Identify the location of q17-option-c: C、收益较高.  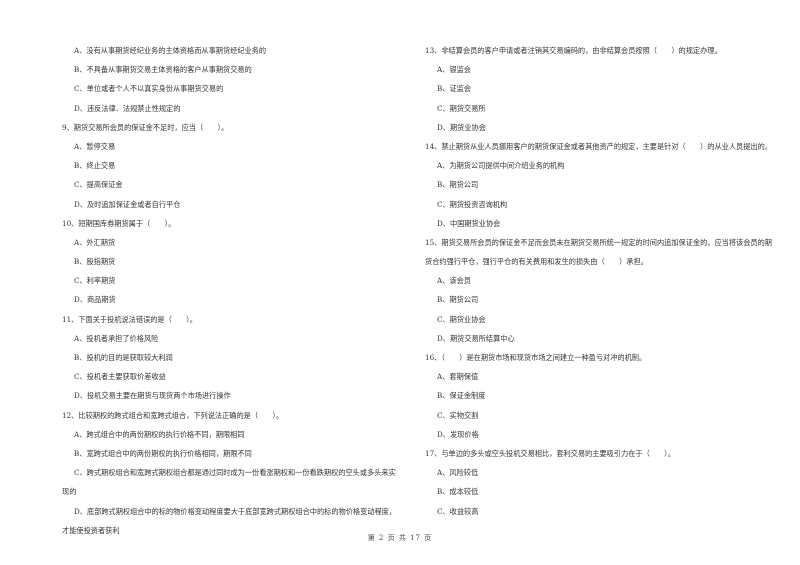
(458, 511).